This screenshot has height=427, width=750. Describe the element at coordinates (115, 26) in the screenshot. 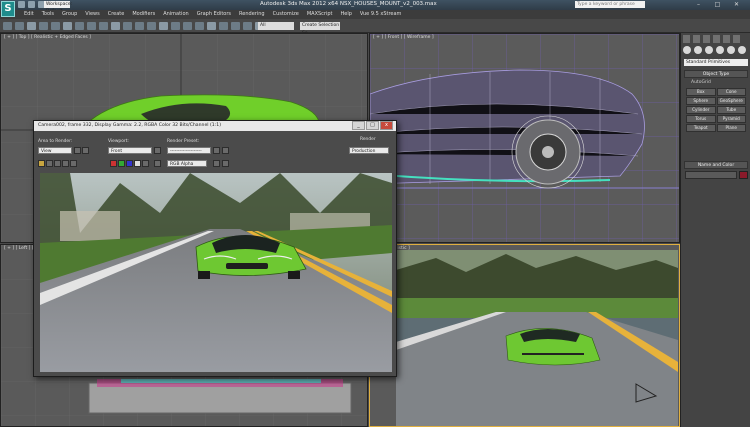

I see `move-icon` at that location.